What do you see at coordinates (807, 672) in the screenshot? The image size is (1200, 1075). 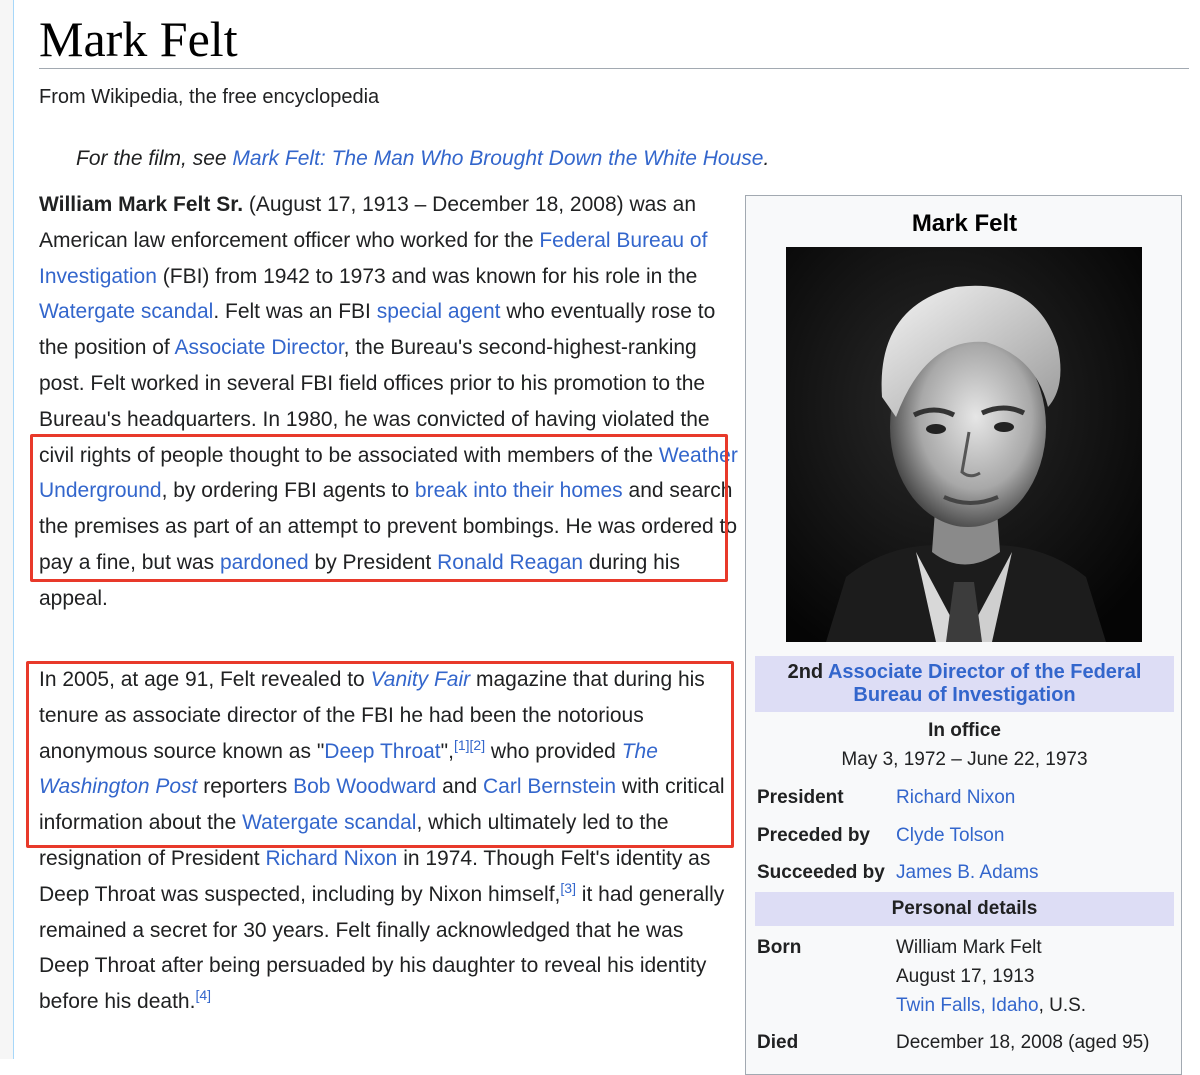 I see `office-ordinal: 2nd` at bounding box center [807, 672].